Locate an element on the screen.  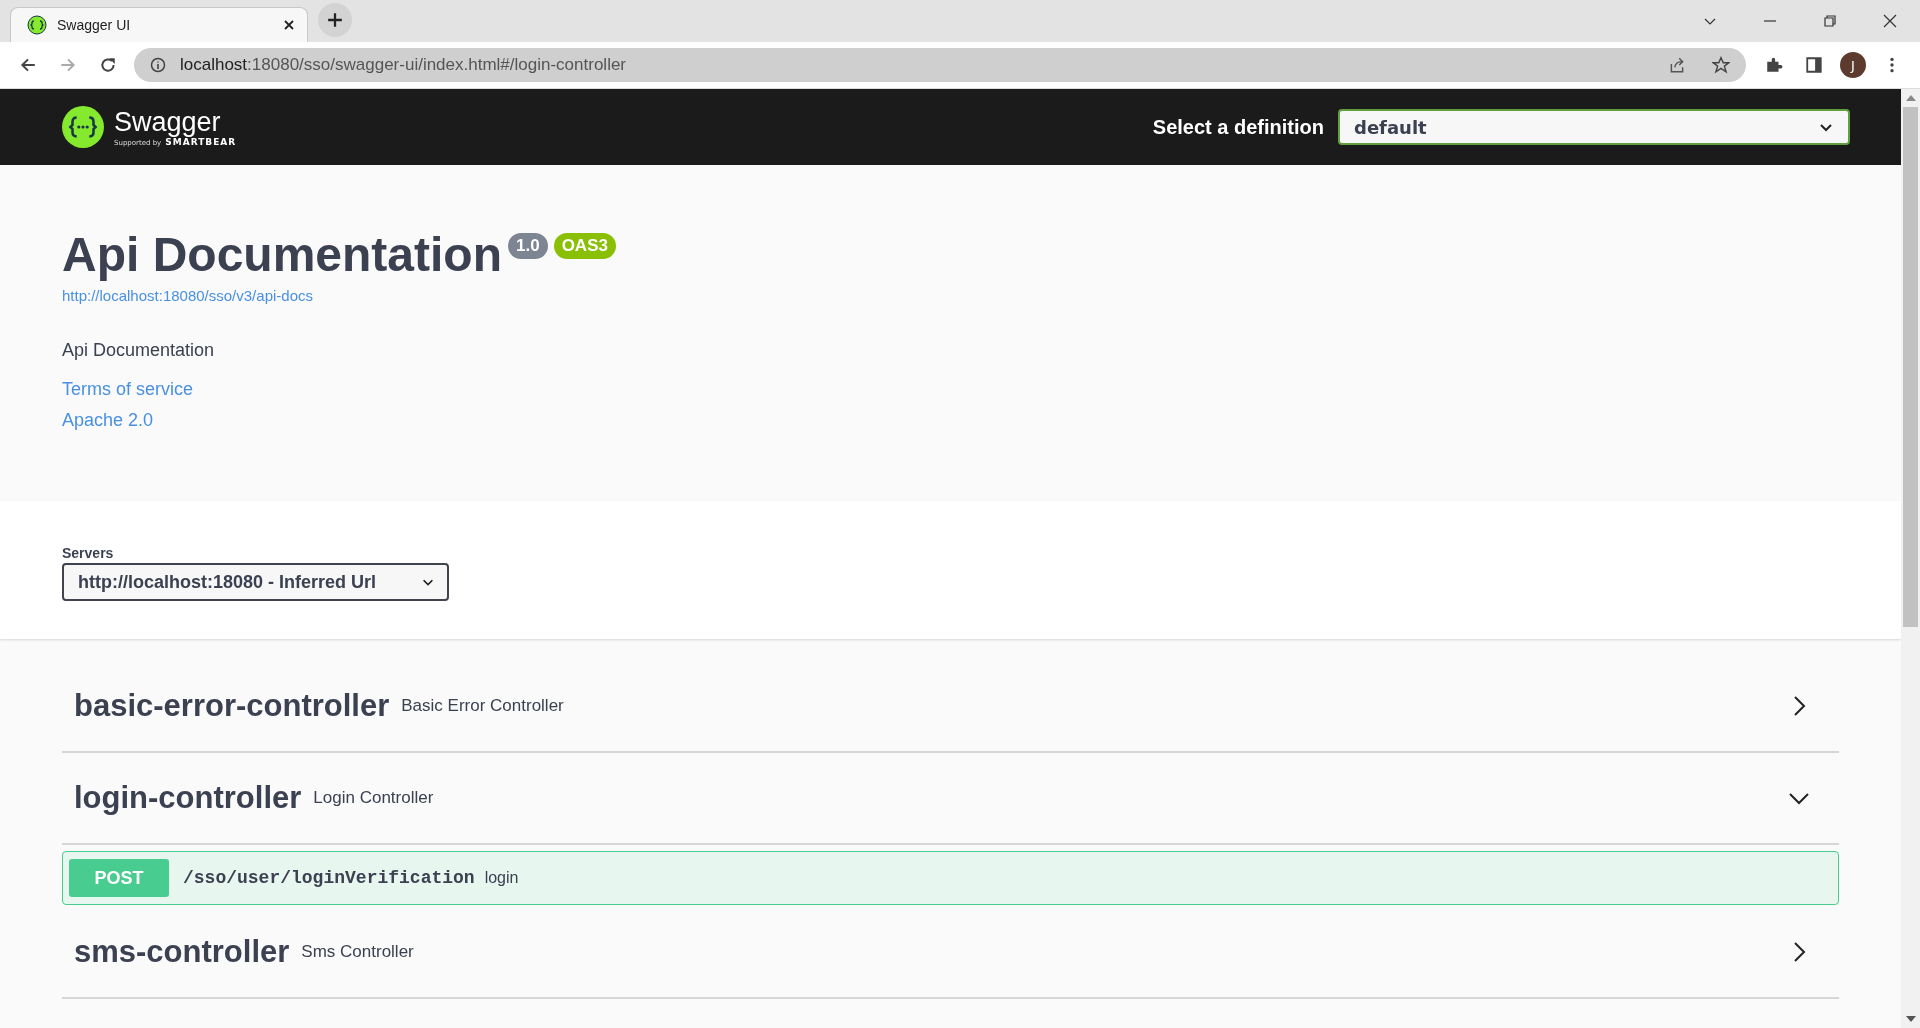
share-icon is located at coordinates (1677, 65).